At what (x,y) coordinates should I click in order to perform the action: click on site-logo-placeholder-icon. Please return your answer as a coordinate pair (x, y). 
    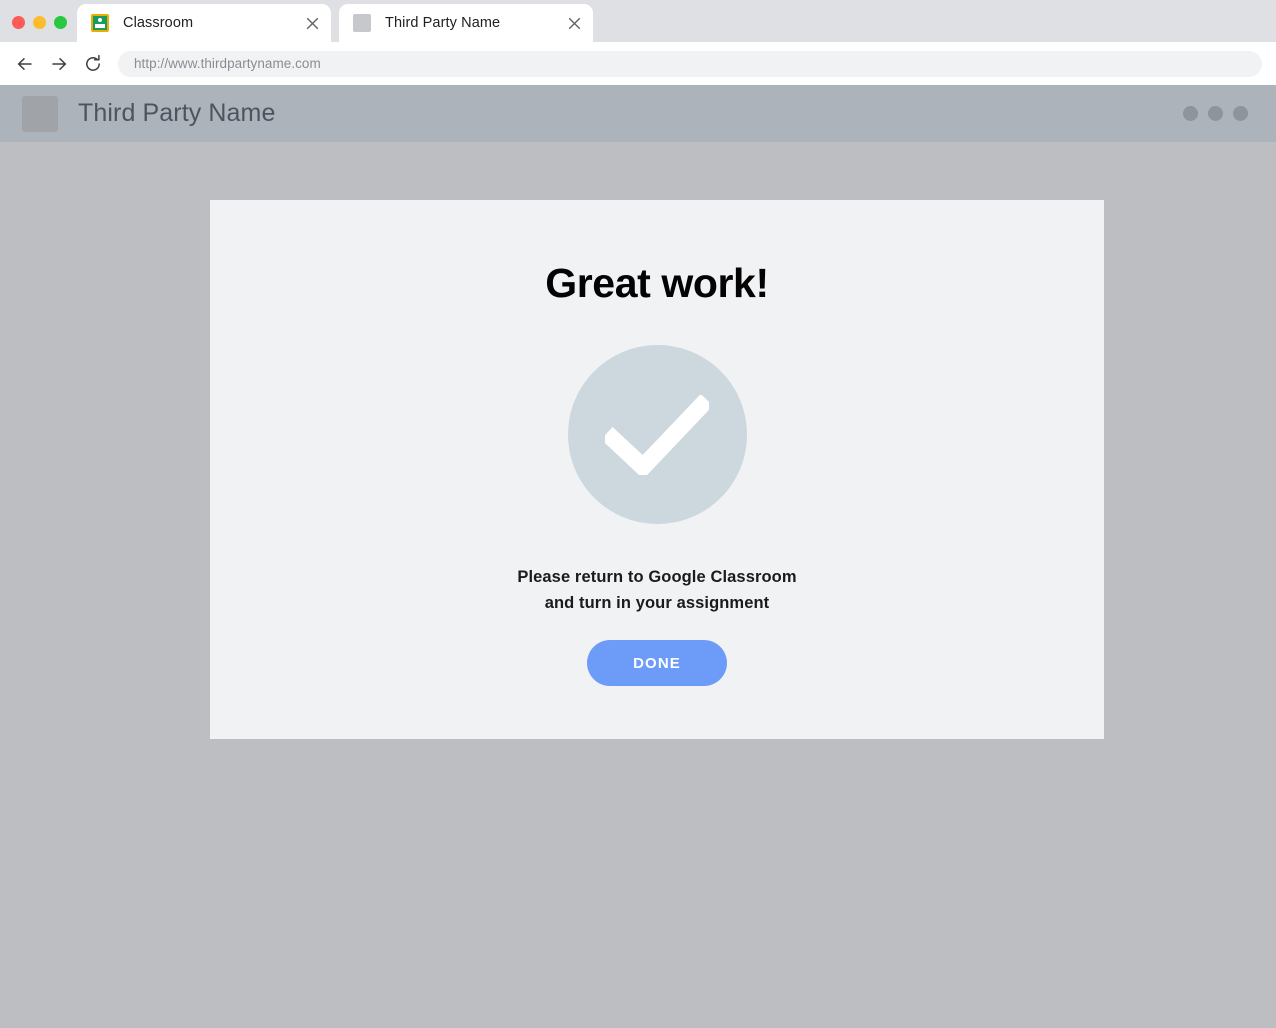
    Looking at the image, I should click on (40, 113).